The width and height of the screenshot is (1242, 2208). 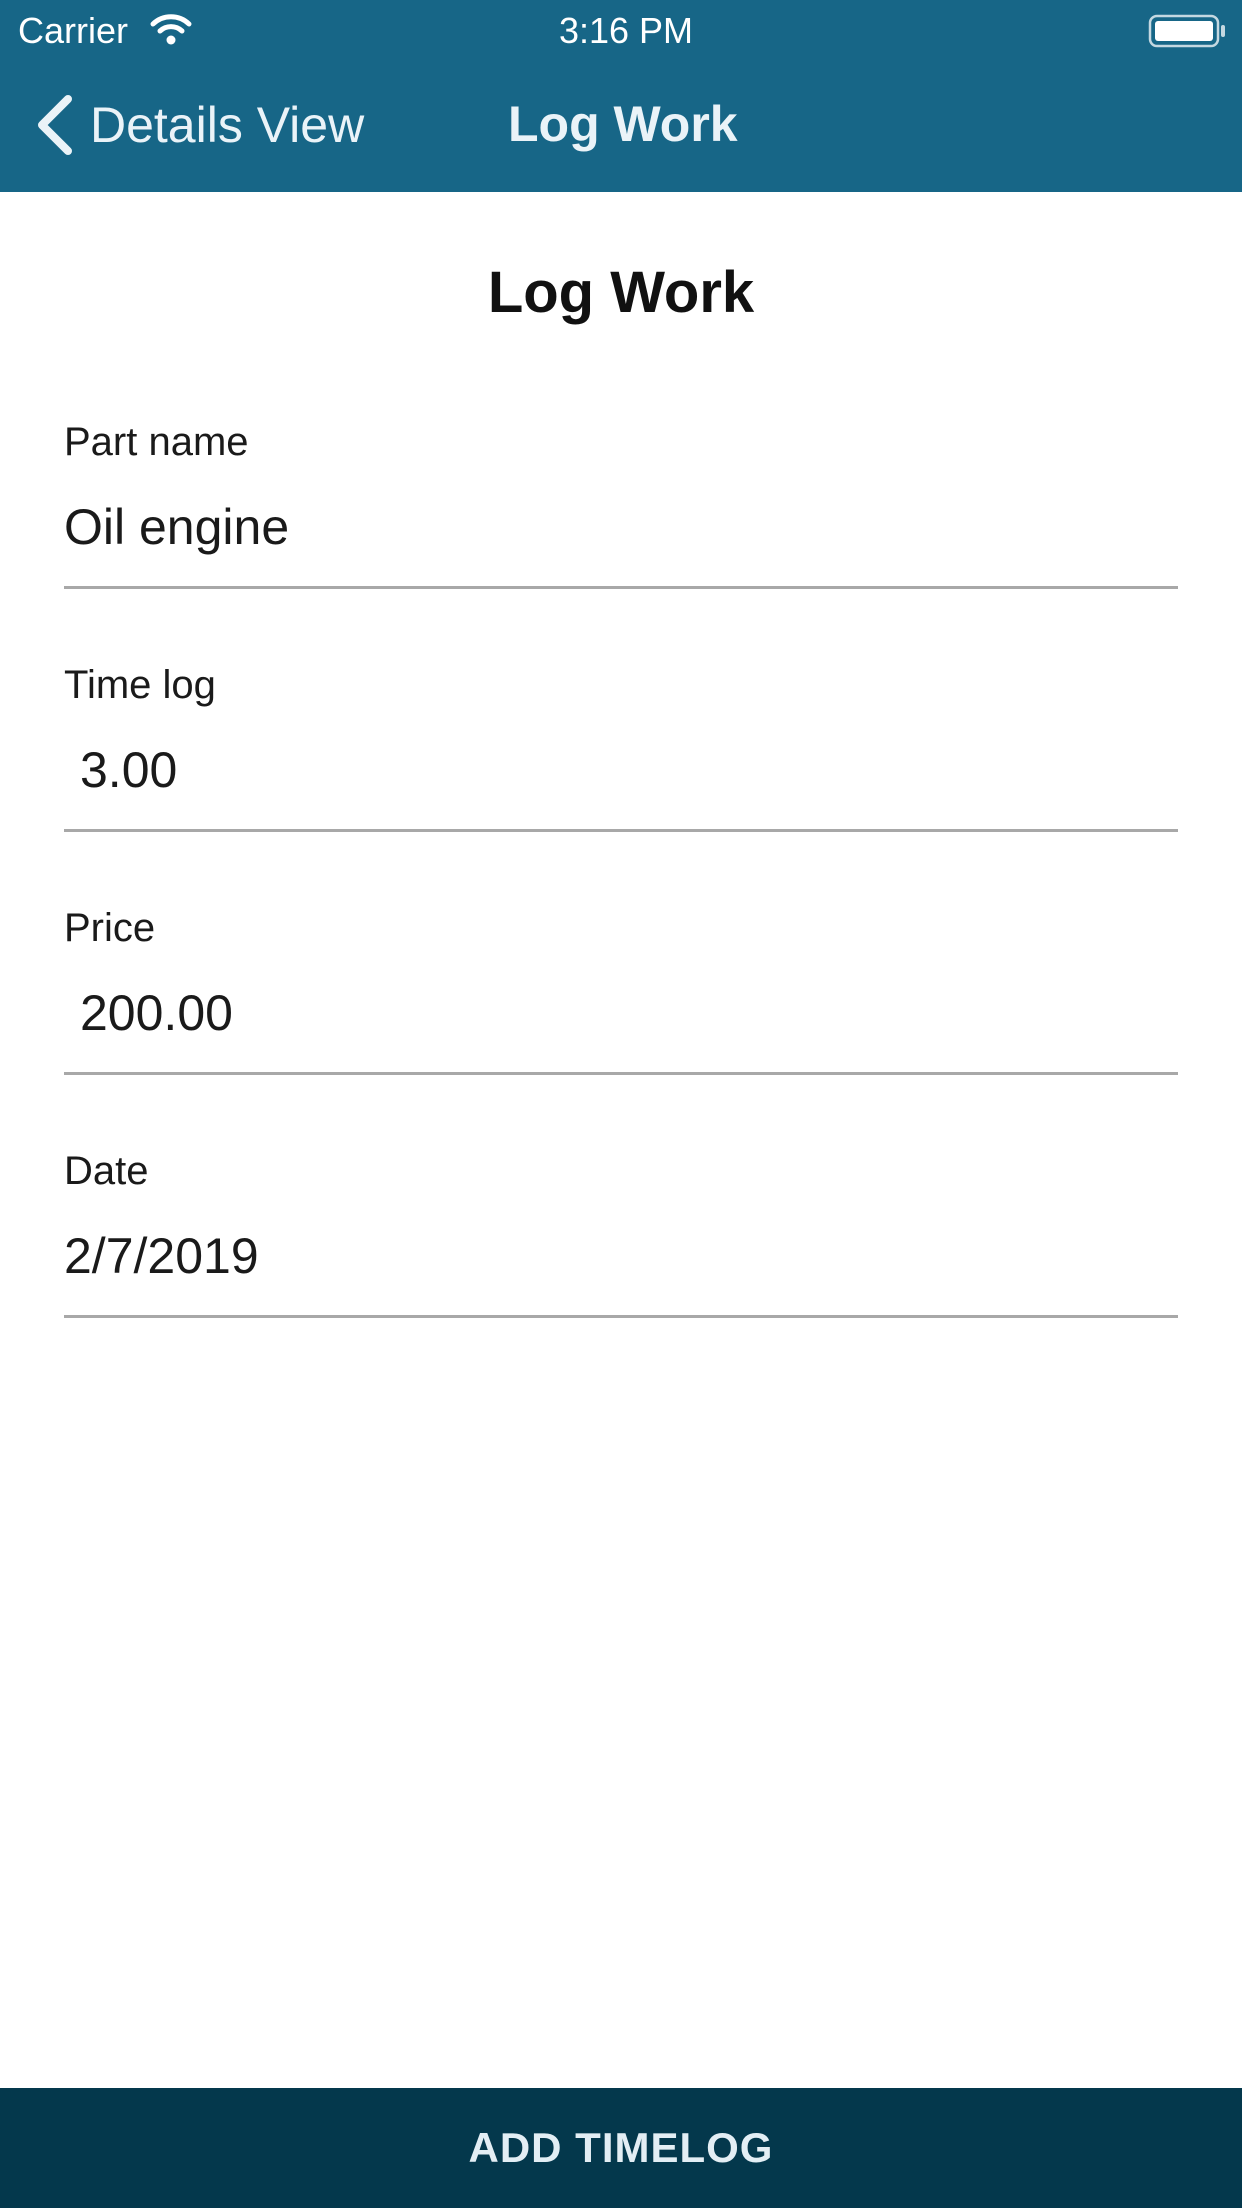 What do you see at coordinates (621, 770) in the screenshot?
I see `time-log-input` at bounding box center [621, 770].